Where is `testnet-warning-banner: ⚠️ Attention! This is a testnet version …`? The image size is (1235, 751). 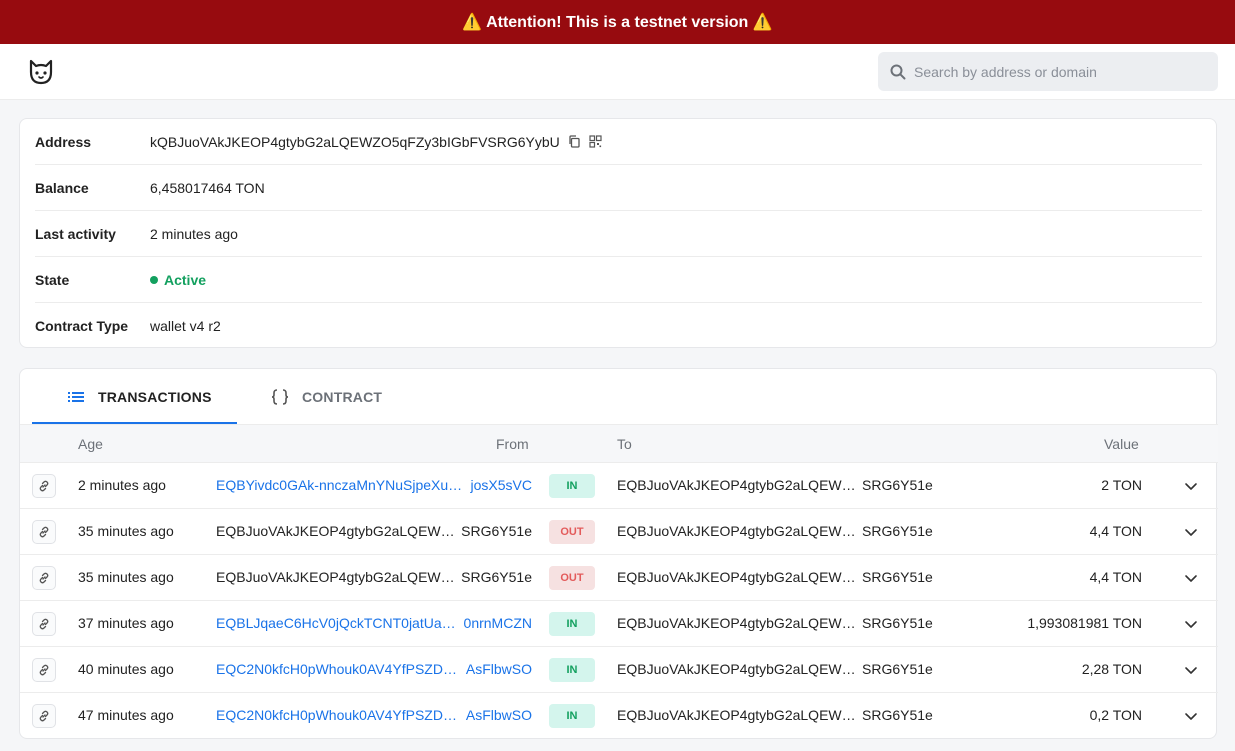
testnet-warning-banner: ⚠️ Attention! This is a testnet version … is located at coordinates (617, 22).